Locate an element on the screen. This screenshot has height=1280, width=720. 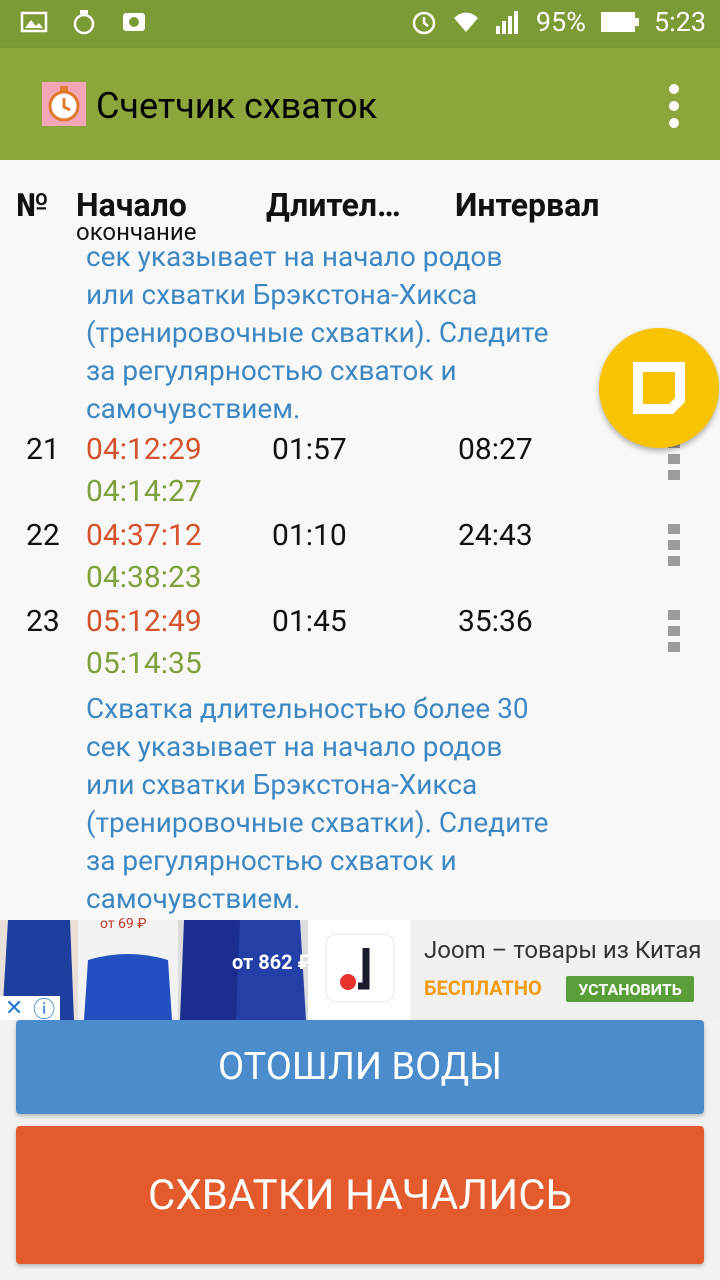
status-bar: 95% 5:23 is located at coordinates (360, 24).